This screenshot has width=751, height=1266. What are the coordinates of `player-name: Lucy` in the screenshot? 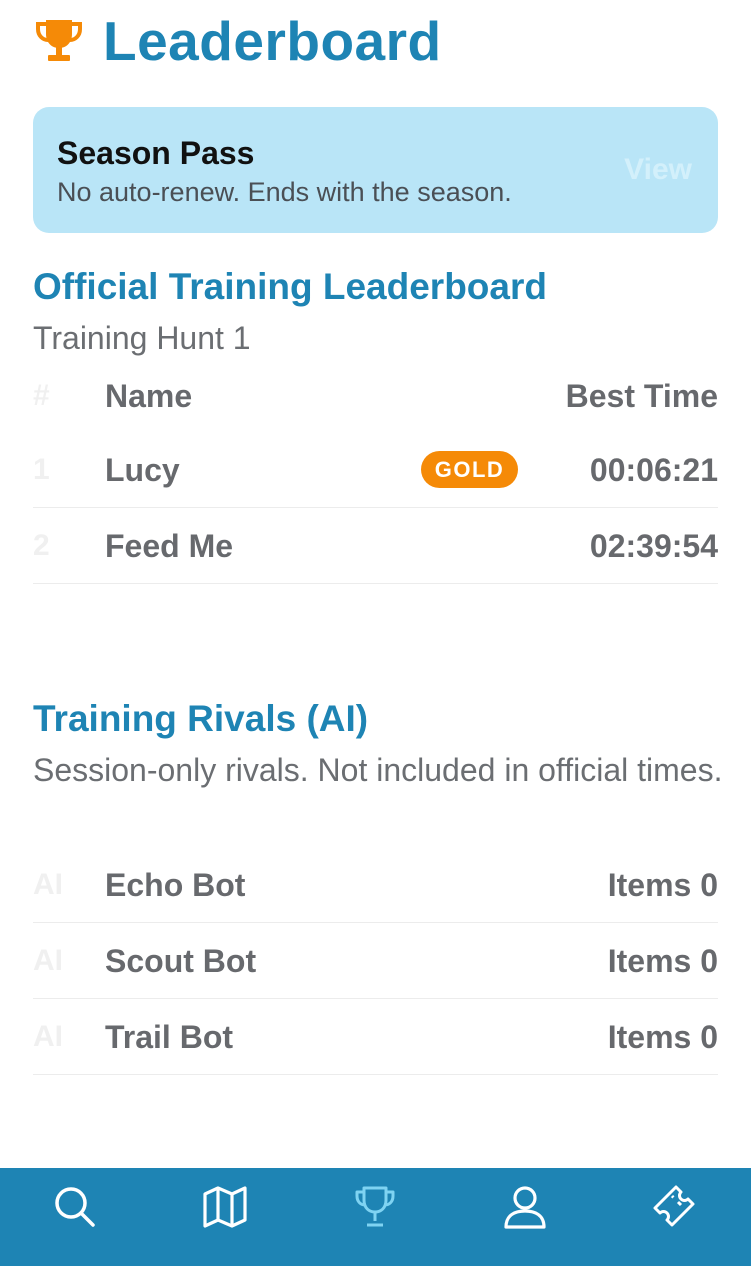 It's located at (142, 470).